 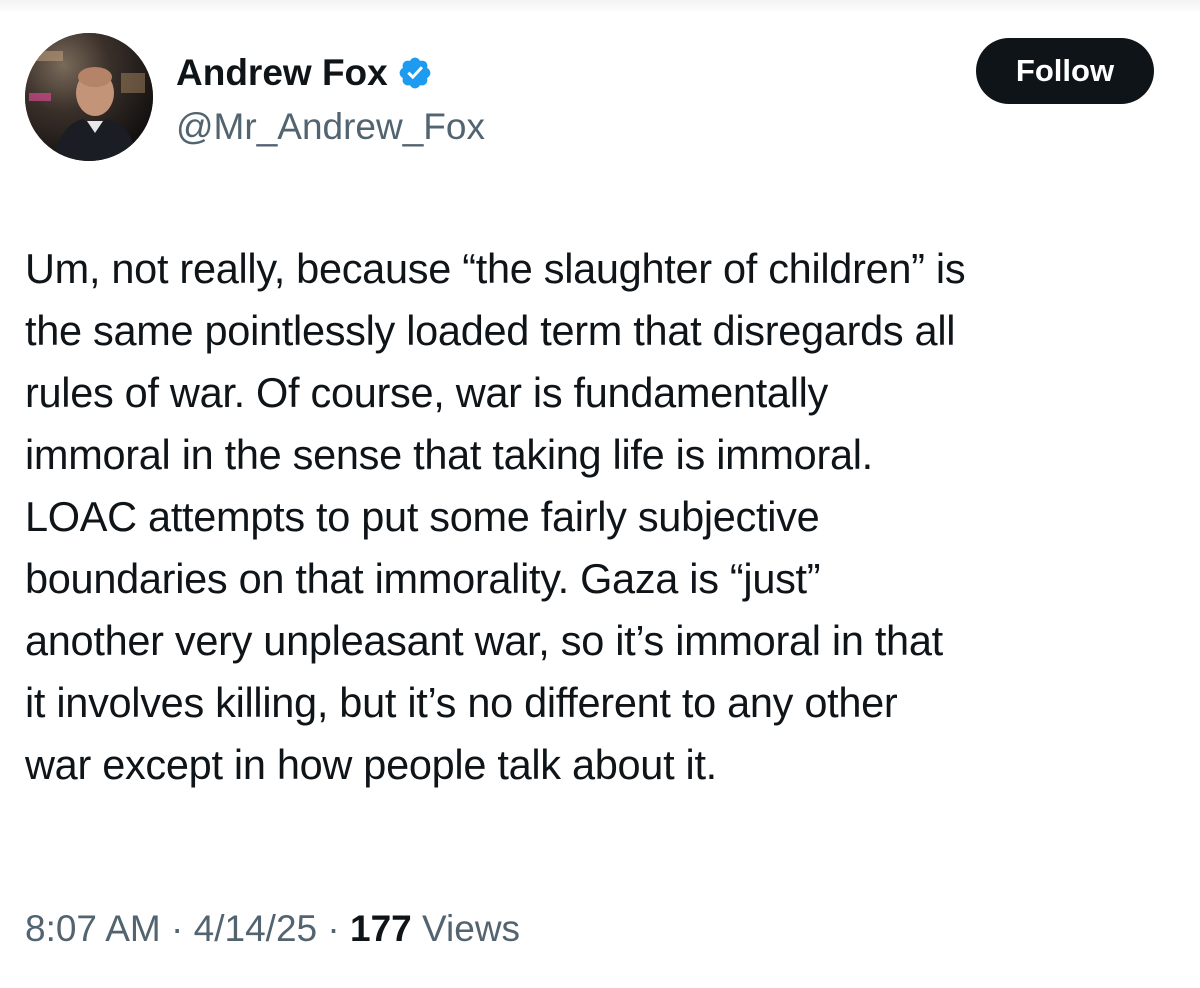 What do you see at coordinates (255, 928) in the screenshot?
I see `tweet-date: 4/14/25` at bounding box center [255, 928].